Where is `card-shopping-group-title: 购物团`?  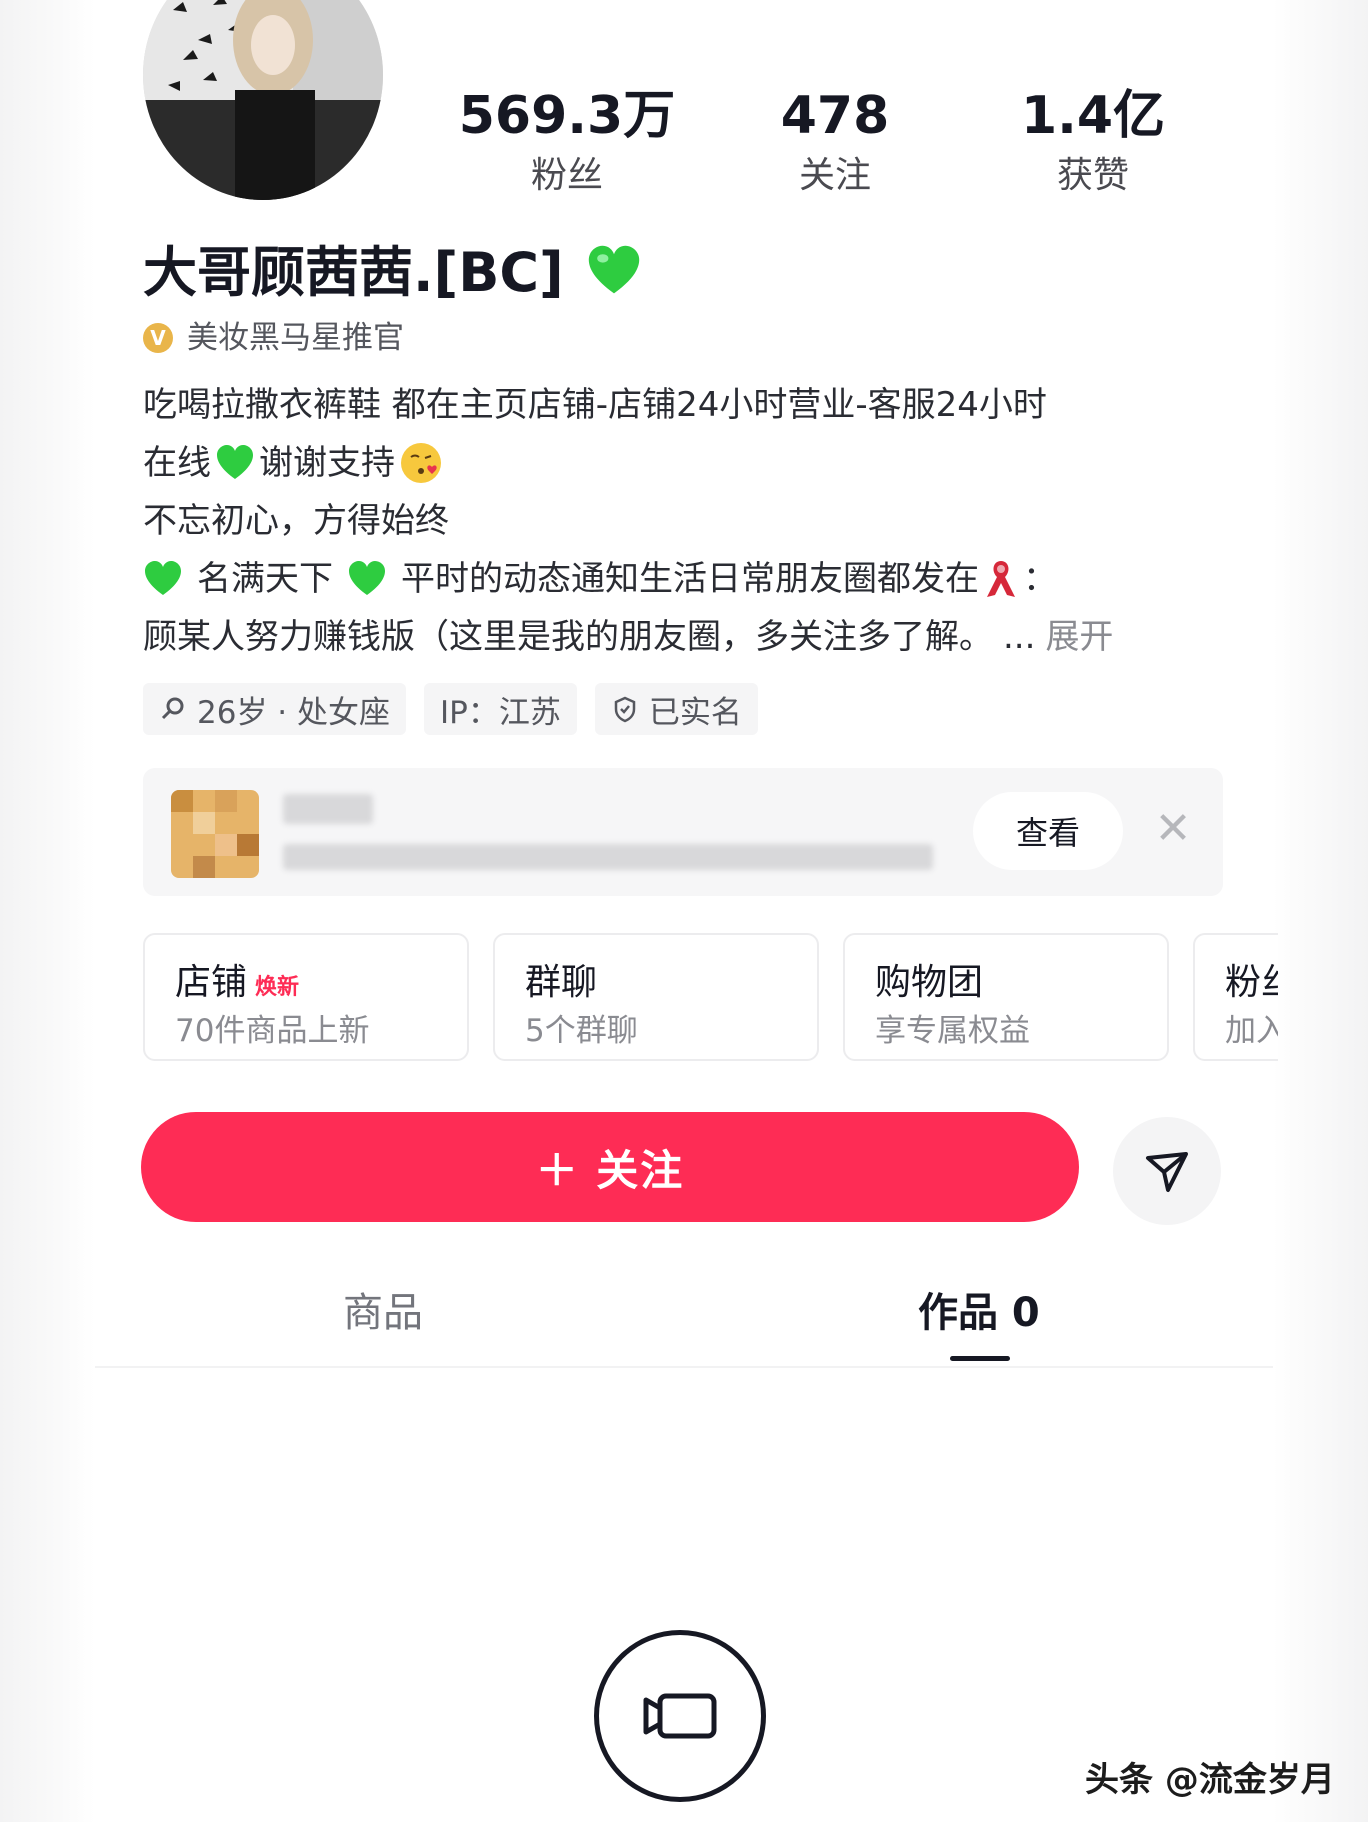 card-shopping-group-title: 购物团 is located at coordinates (929, 982).